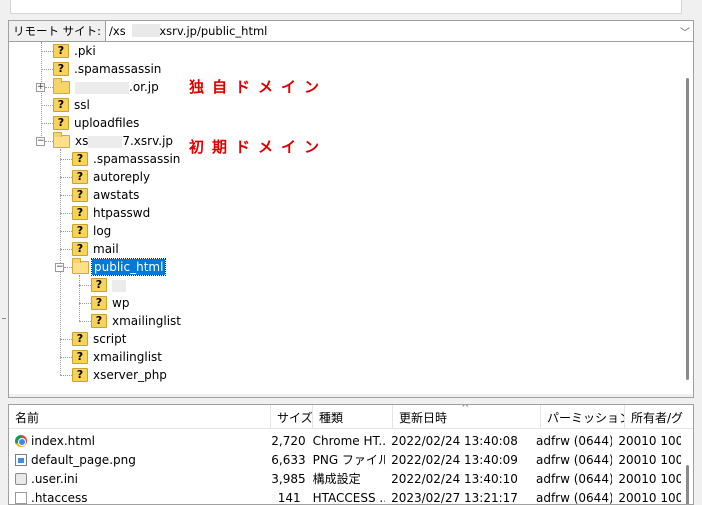 This screenshot has width=702, height=505. I want to click on tree-node-label: ssl, so click(82, 105).